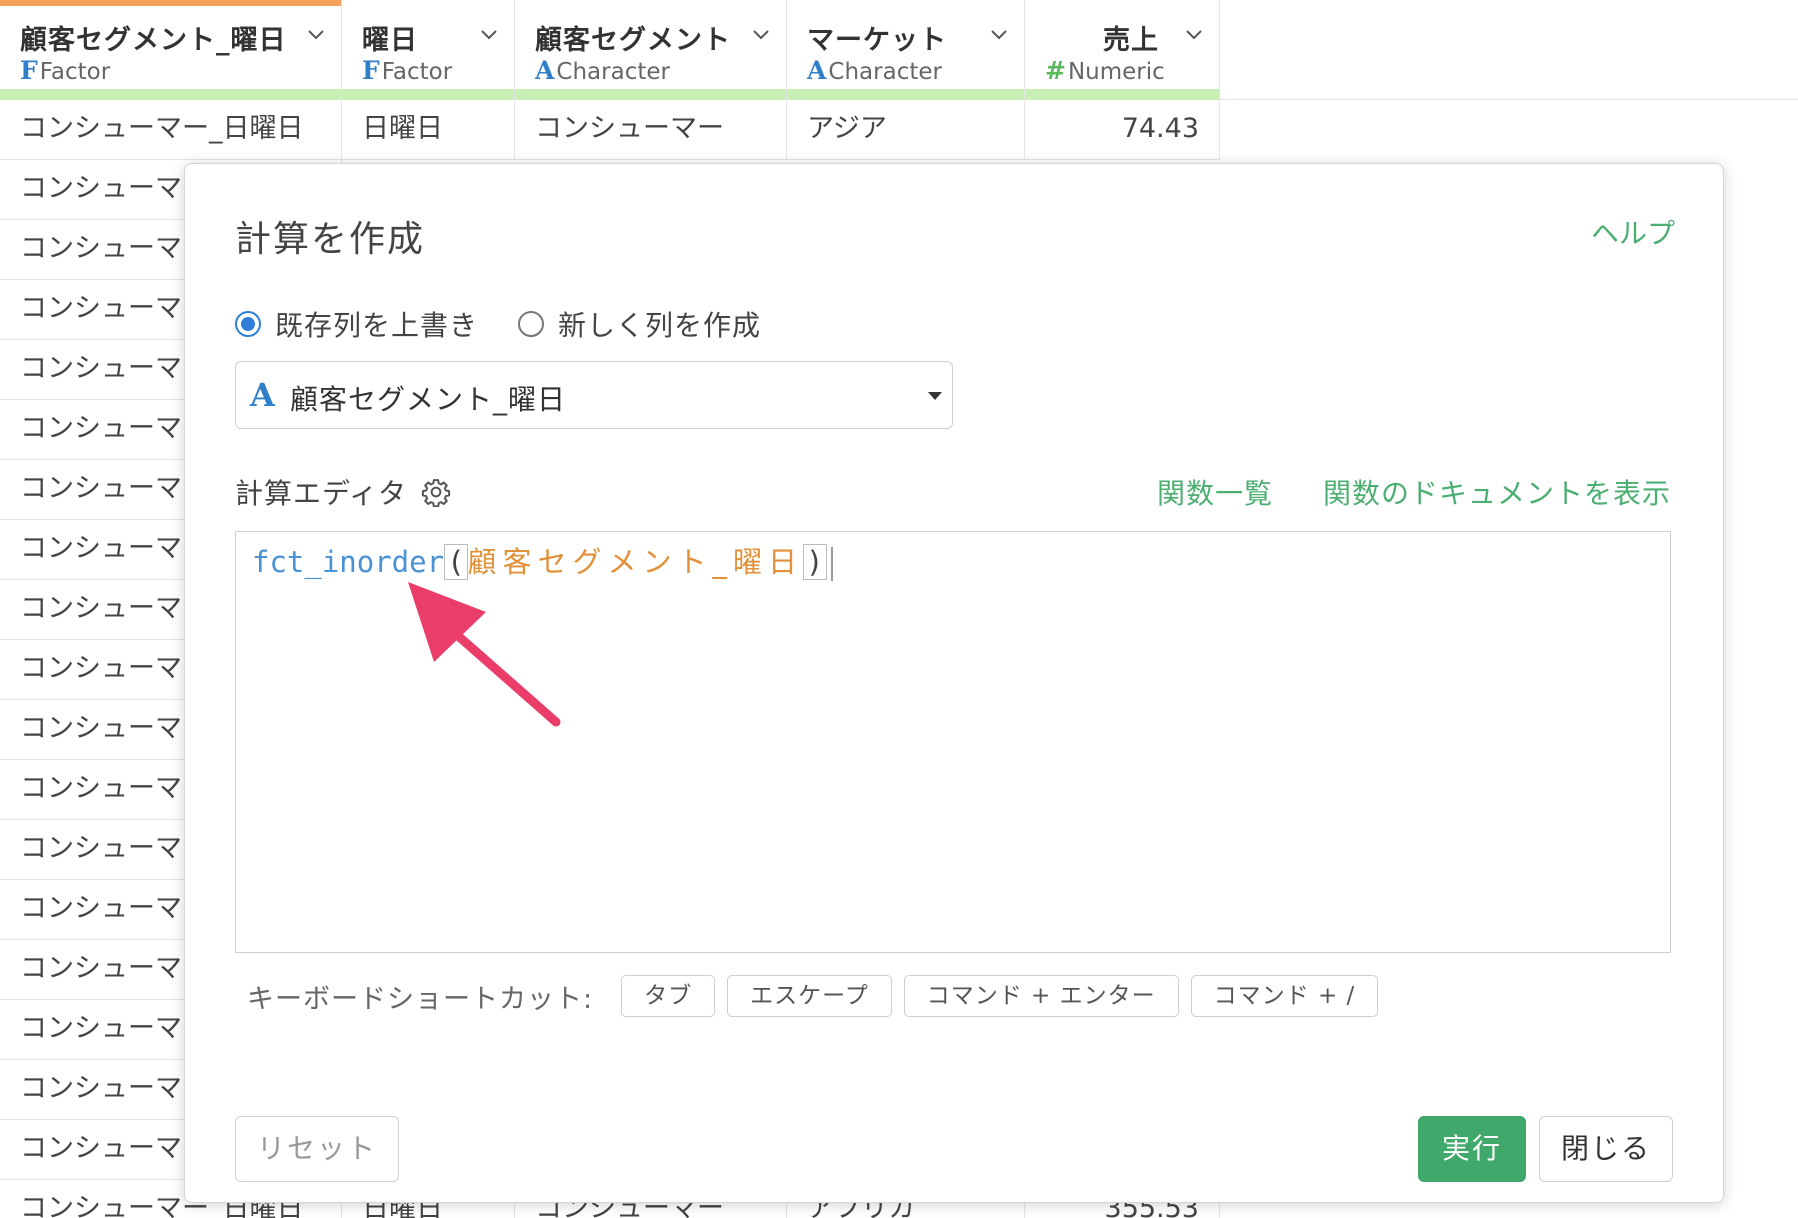 The height and width of the screenshot is (1218, 1798). Describe the element at coordinates (633, 40) in the screenshot. I see `column-name: 顧客セグメント` at that location.